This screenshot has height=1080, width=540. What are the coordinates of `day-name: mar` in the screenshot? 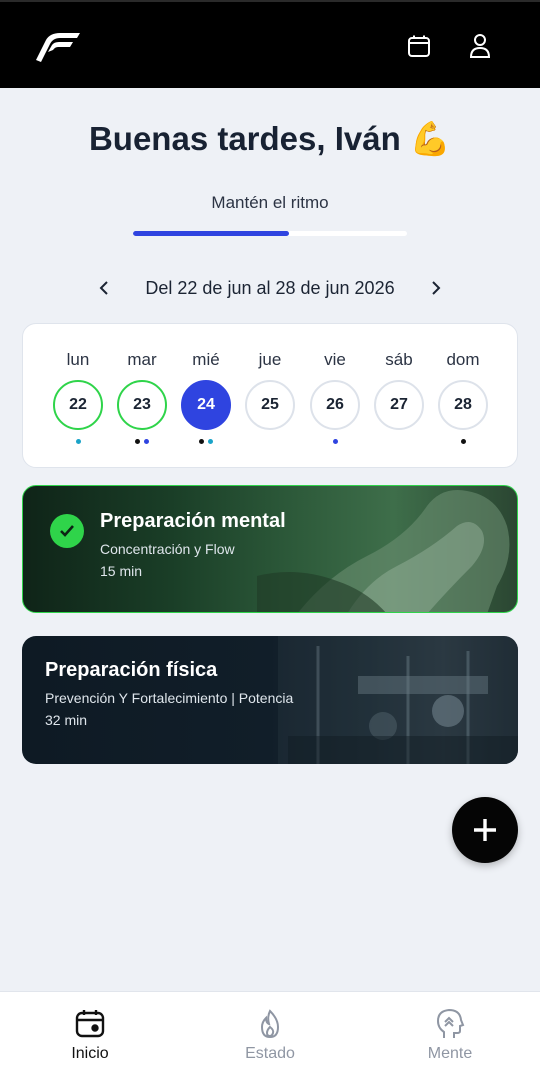 It's located at (142, 359).